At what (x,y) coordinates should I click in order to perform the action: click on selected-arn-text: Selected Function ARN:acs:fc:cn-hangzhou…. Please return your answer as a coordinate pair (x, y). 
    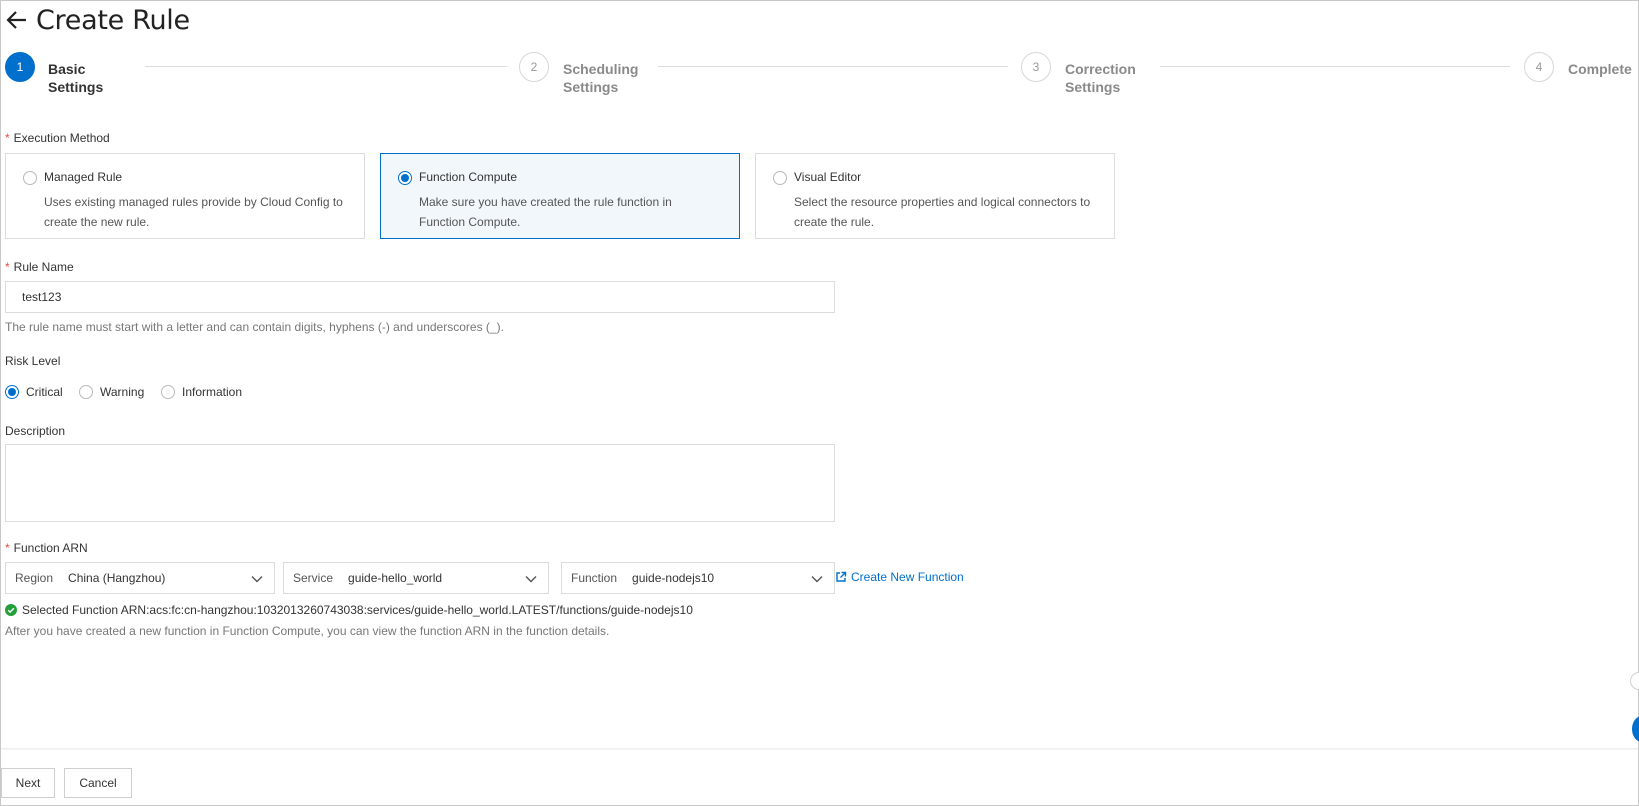
    Looking at the image, I should click on (357, 610).